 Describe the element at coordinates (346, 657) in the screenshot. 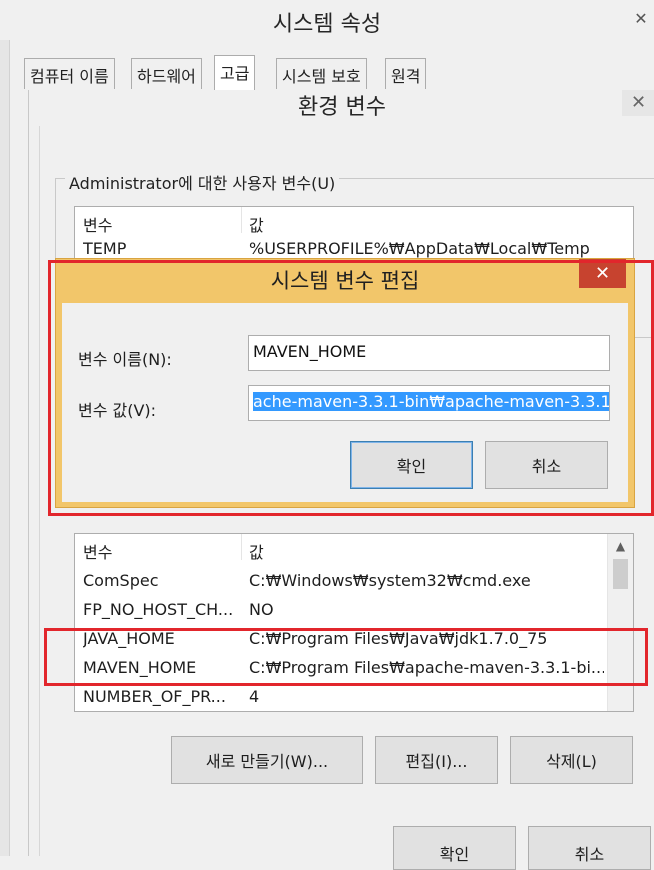

I see `highlight-box` at that location.